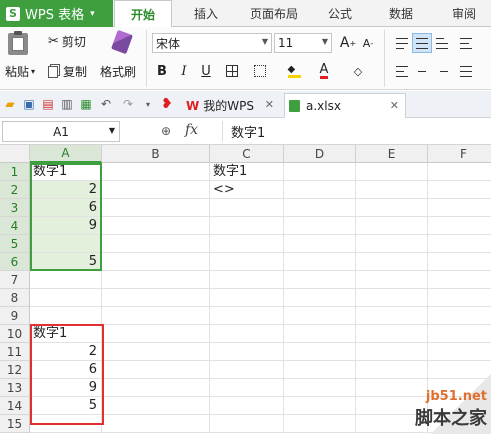 This screenshot has height=434, width=491. What do you see at coordinates (212, 43) in the screenshot?
I see `font-name-select: 宋体 ▼` at bounding box center [212, 43].